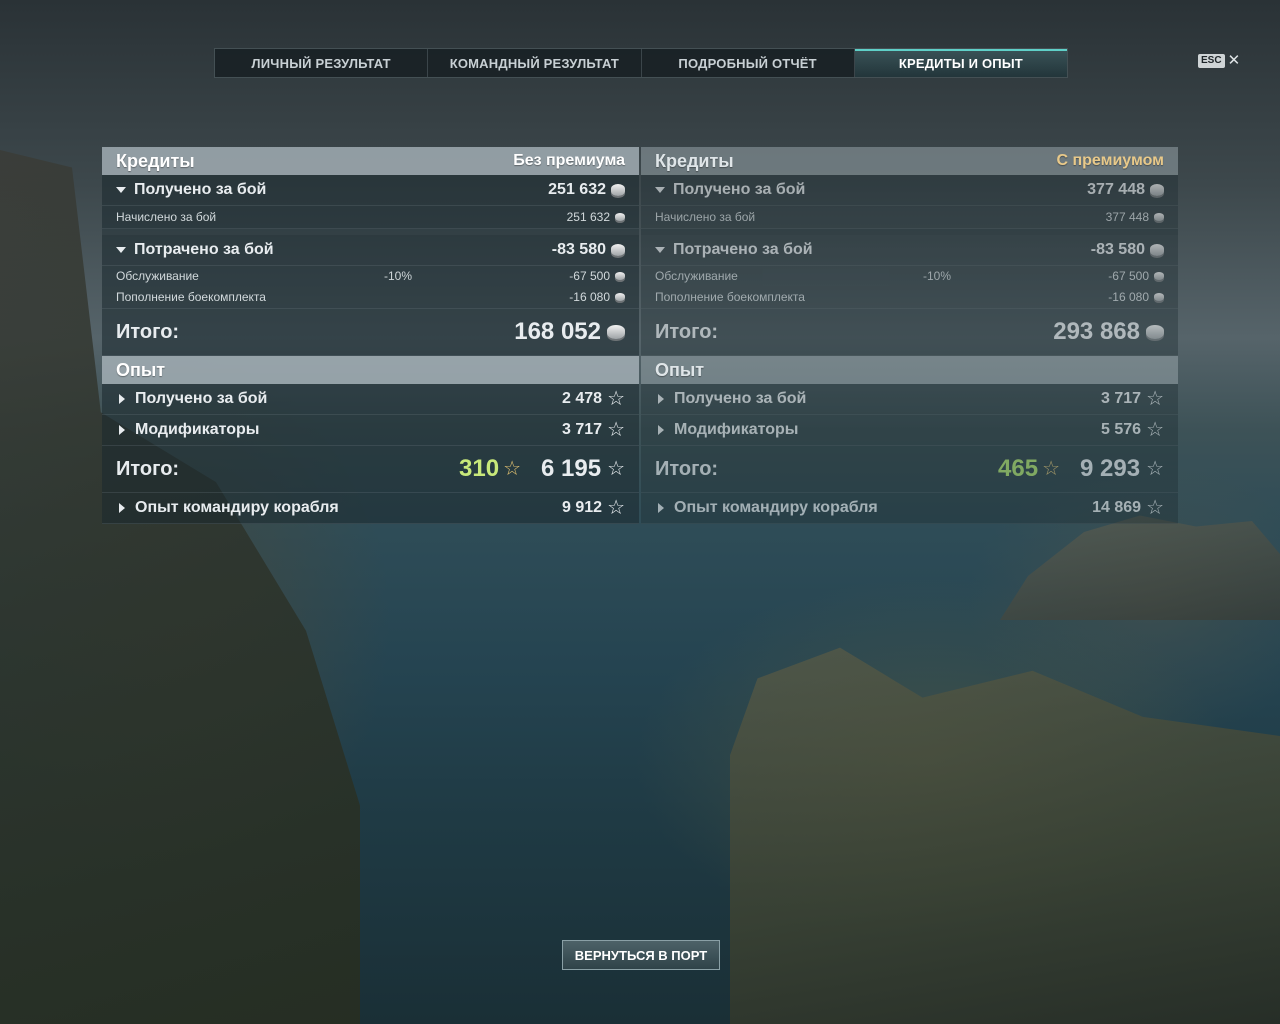 Image resolution: width=1280 pixels, height=1024 pixels. I want to click on tab-credits-and-xp: КРЕДИТЫ И ОПЫТ, so click(960, 63).